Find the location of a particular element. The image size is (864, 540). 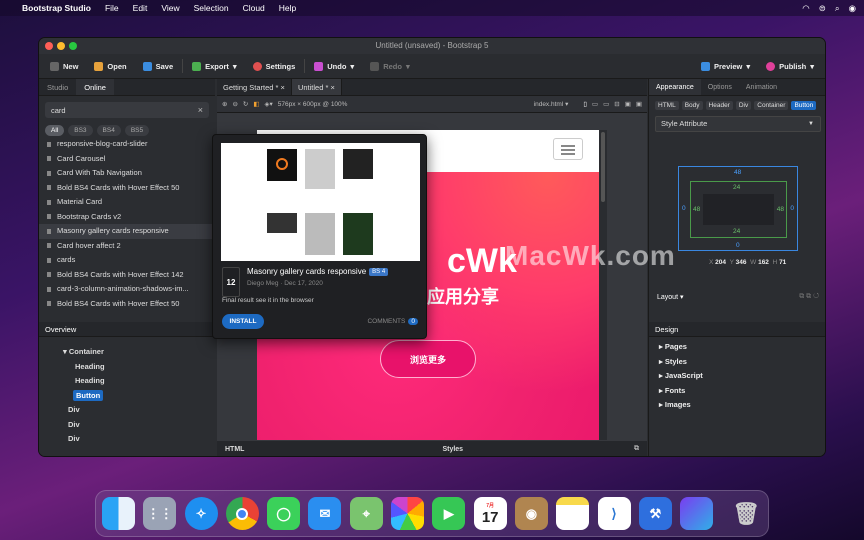

menu-file: File is located at coordinates (112, 8).